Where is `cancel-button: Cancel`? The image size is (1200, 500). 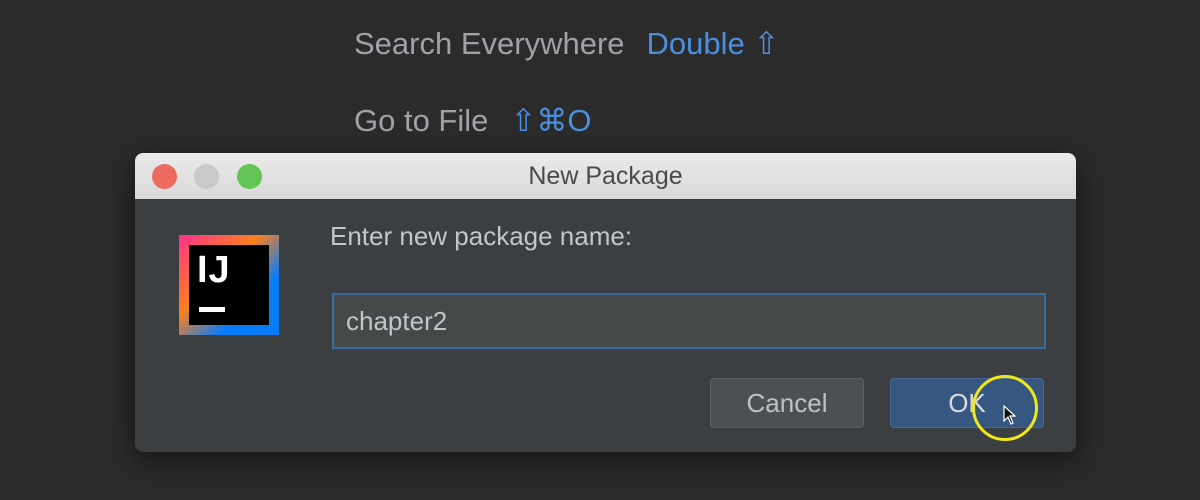
cancel-button: Cancel is located at coordinates (787, 403).